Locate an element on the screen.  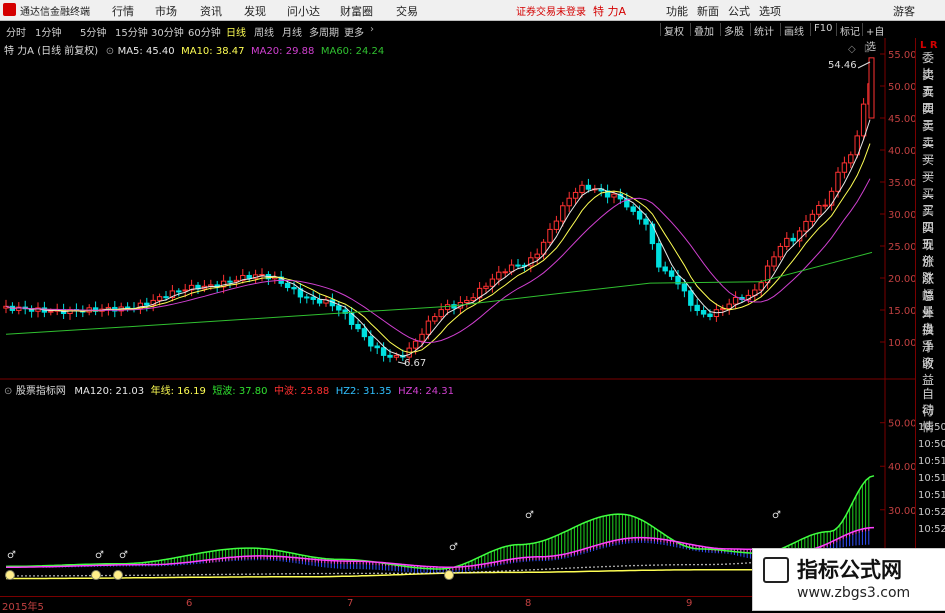
btn-draw: 画线 is located at coordinates (793, 30).